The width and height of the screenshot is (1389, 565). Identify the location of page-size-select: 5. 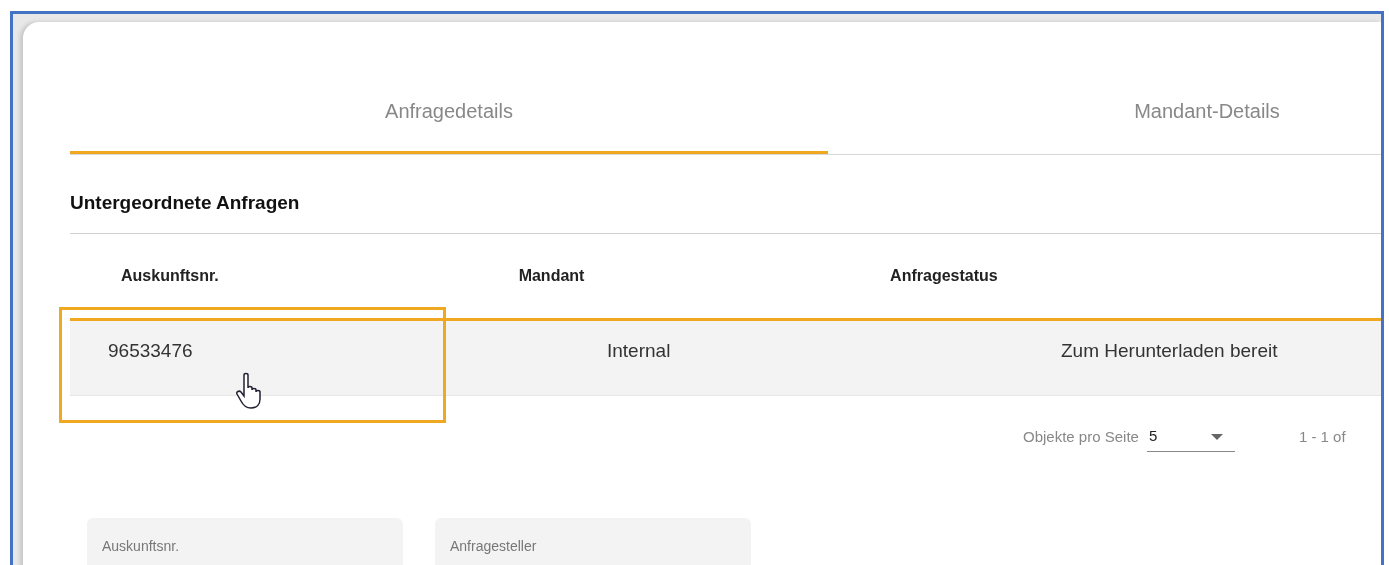
(1190, 437).